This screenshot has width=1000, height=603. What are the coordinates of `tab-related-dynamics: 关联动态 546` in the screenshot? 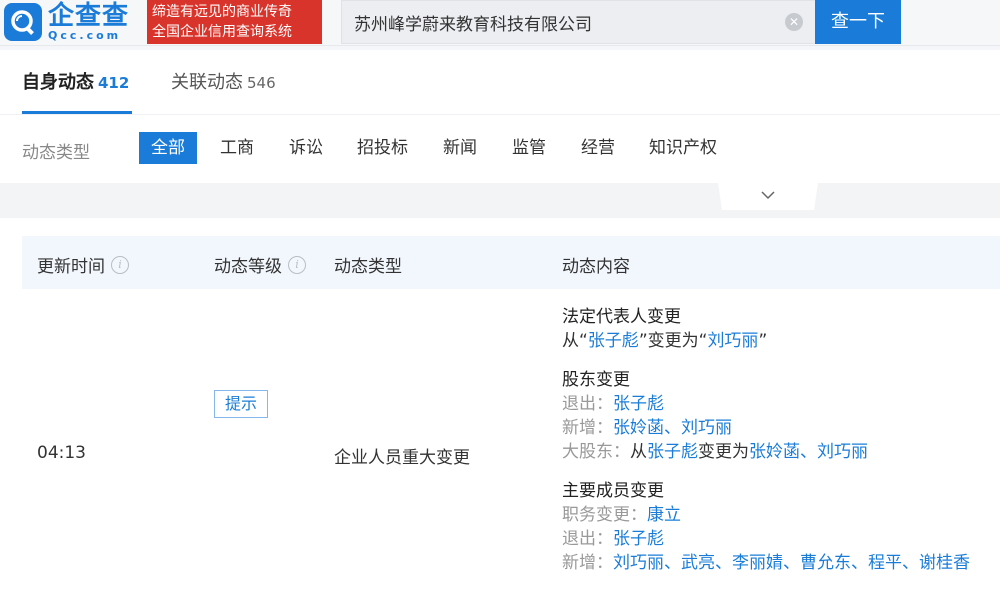 It's located at (223, 81).